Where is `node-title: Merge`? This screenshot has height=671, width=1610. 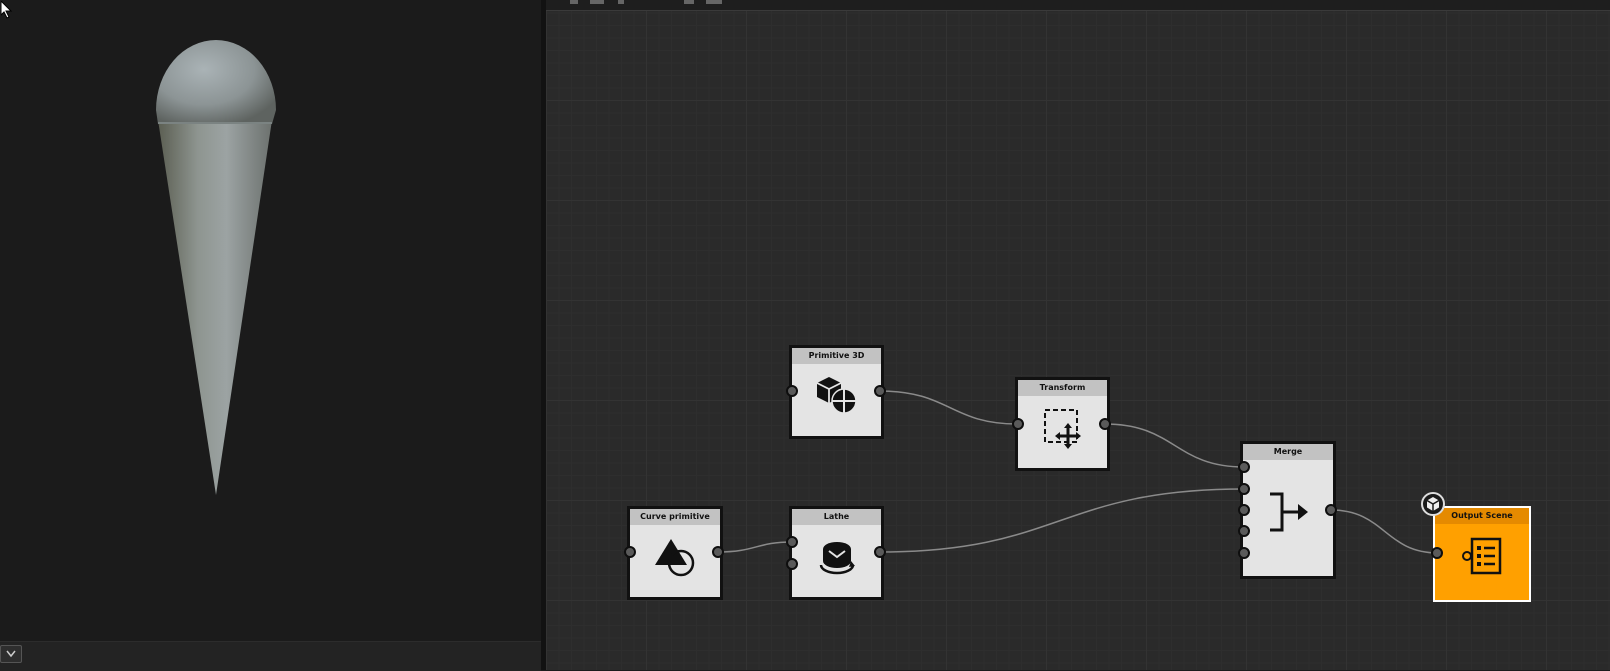
node-title: Merge is located at coordinates (1288, 452).